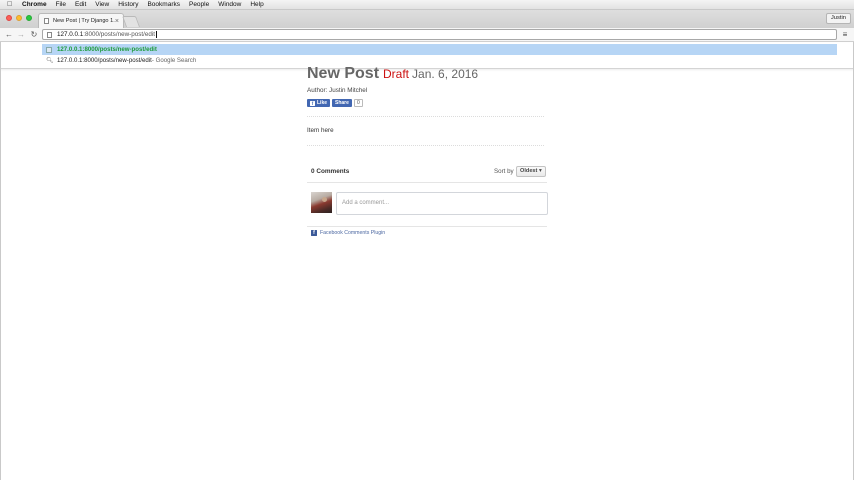 This screenshot has width=854, height=480. Describe the element at coordinates (353, 233) in the screenshot. I see `plugin-label: Facebook Comments Plugin` at that location.